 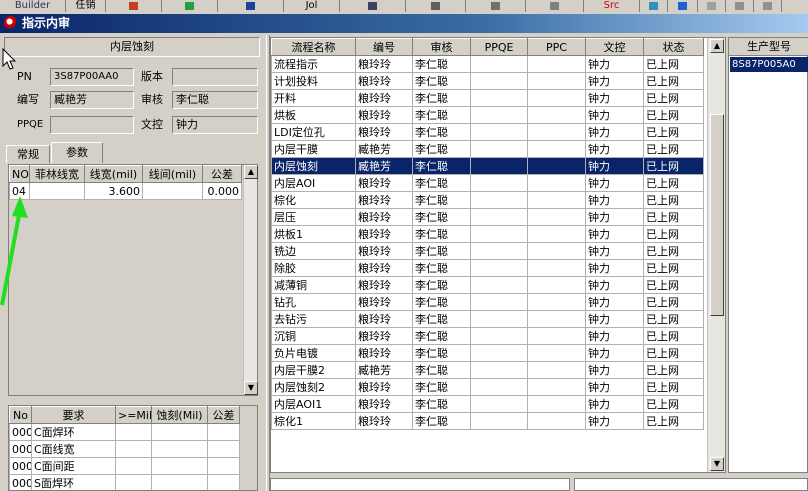 What do you see at coordinates (313, 149) in the screenshot?
I see `cell-process-name: 内层干膜` at bounding box center [313, 149].